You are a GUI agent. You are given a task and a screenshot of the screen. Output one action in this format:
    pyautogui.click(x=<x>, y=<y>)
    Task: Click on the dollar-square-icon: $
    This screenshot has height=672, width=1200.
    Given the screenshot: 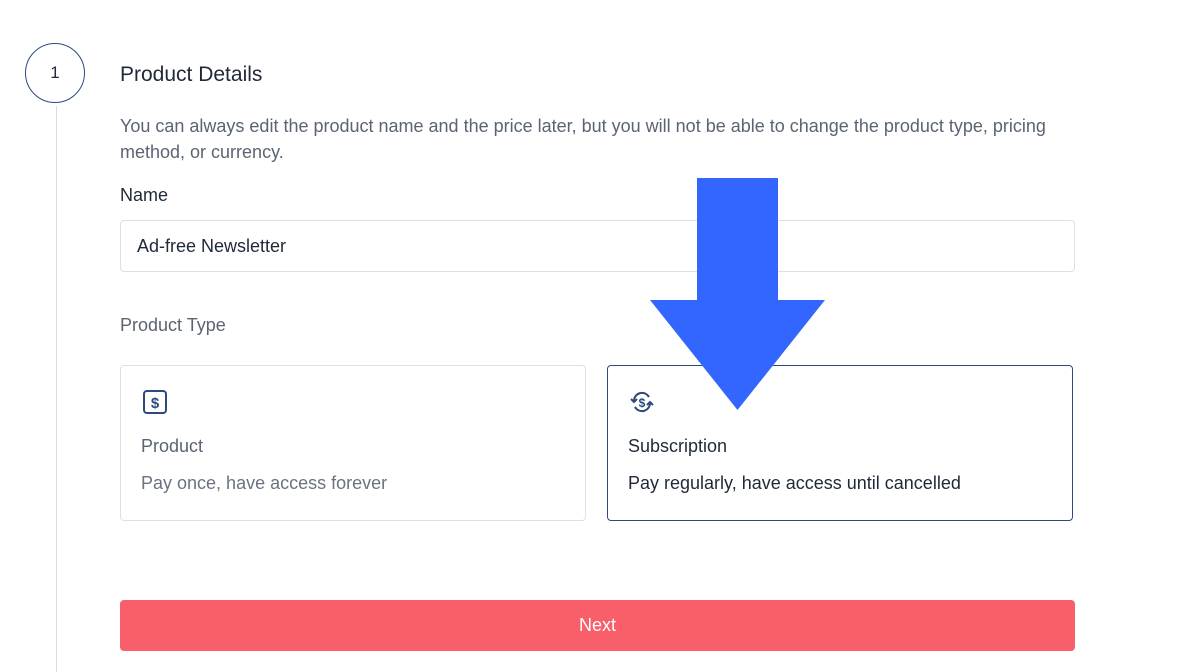 What is the action you would take?
    pyautogui.click(x=155, y=402)
    